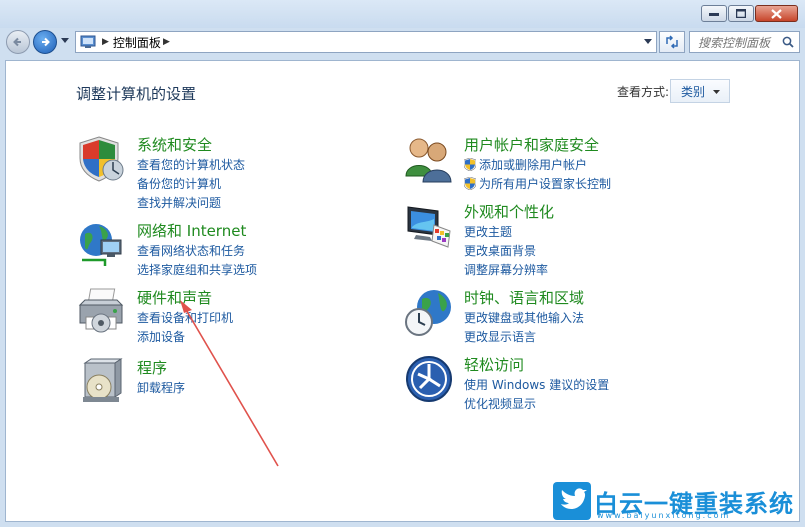 The height and width of the screenshot is (527, 805). I want to click on window-controls, so click(749, 13).